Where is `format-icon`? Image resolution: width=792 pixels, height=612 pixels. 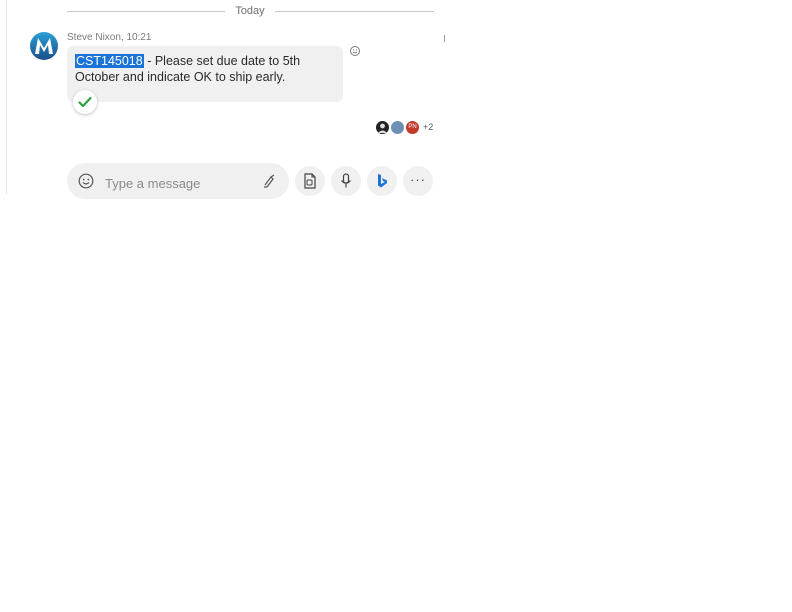
format-icon is located at coordinates (269, 181).